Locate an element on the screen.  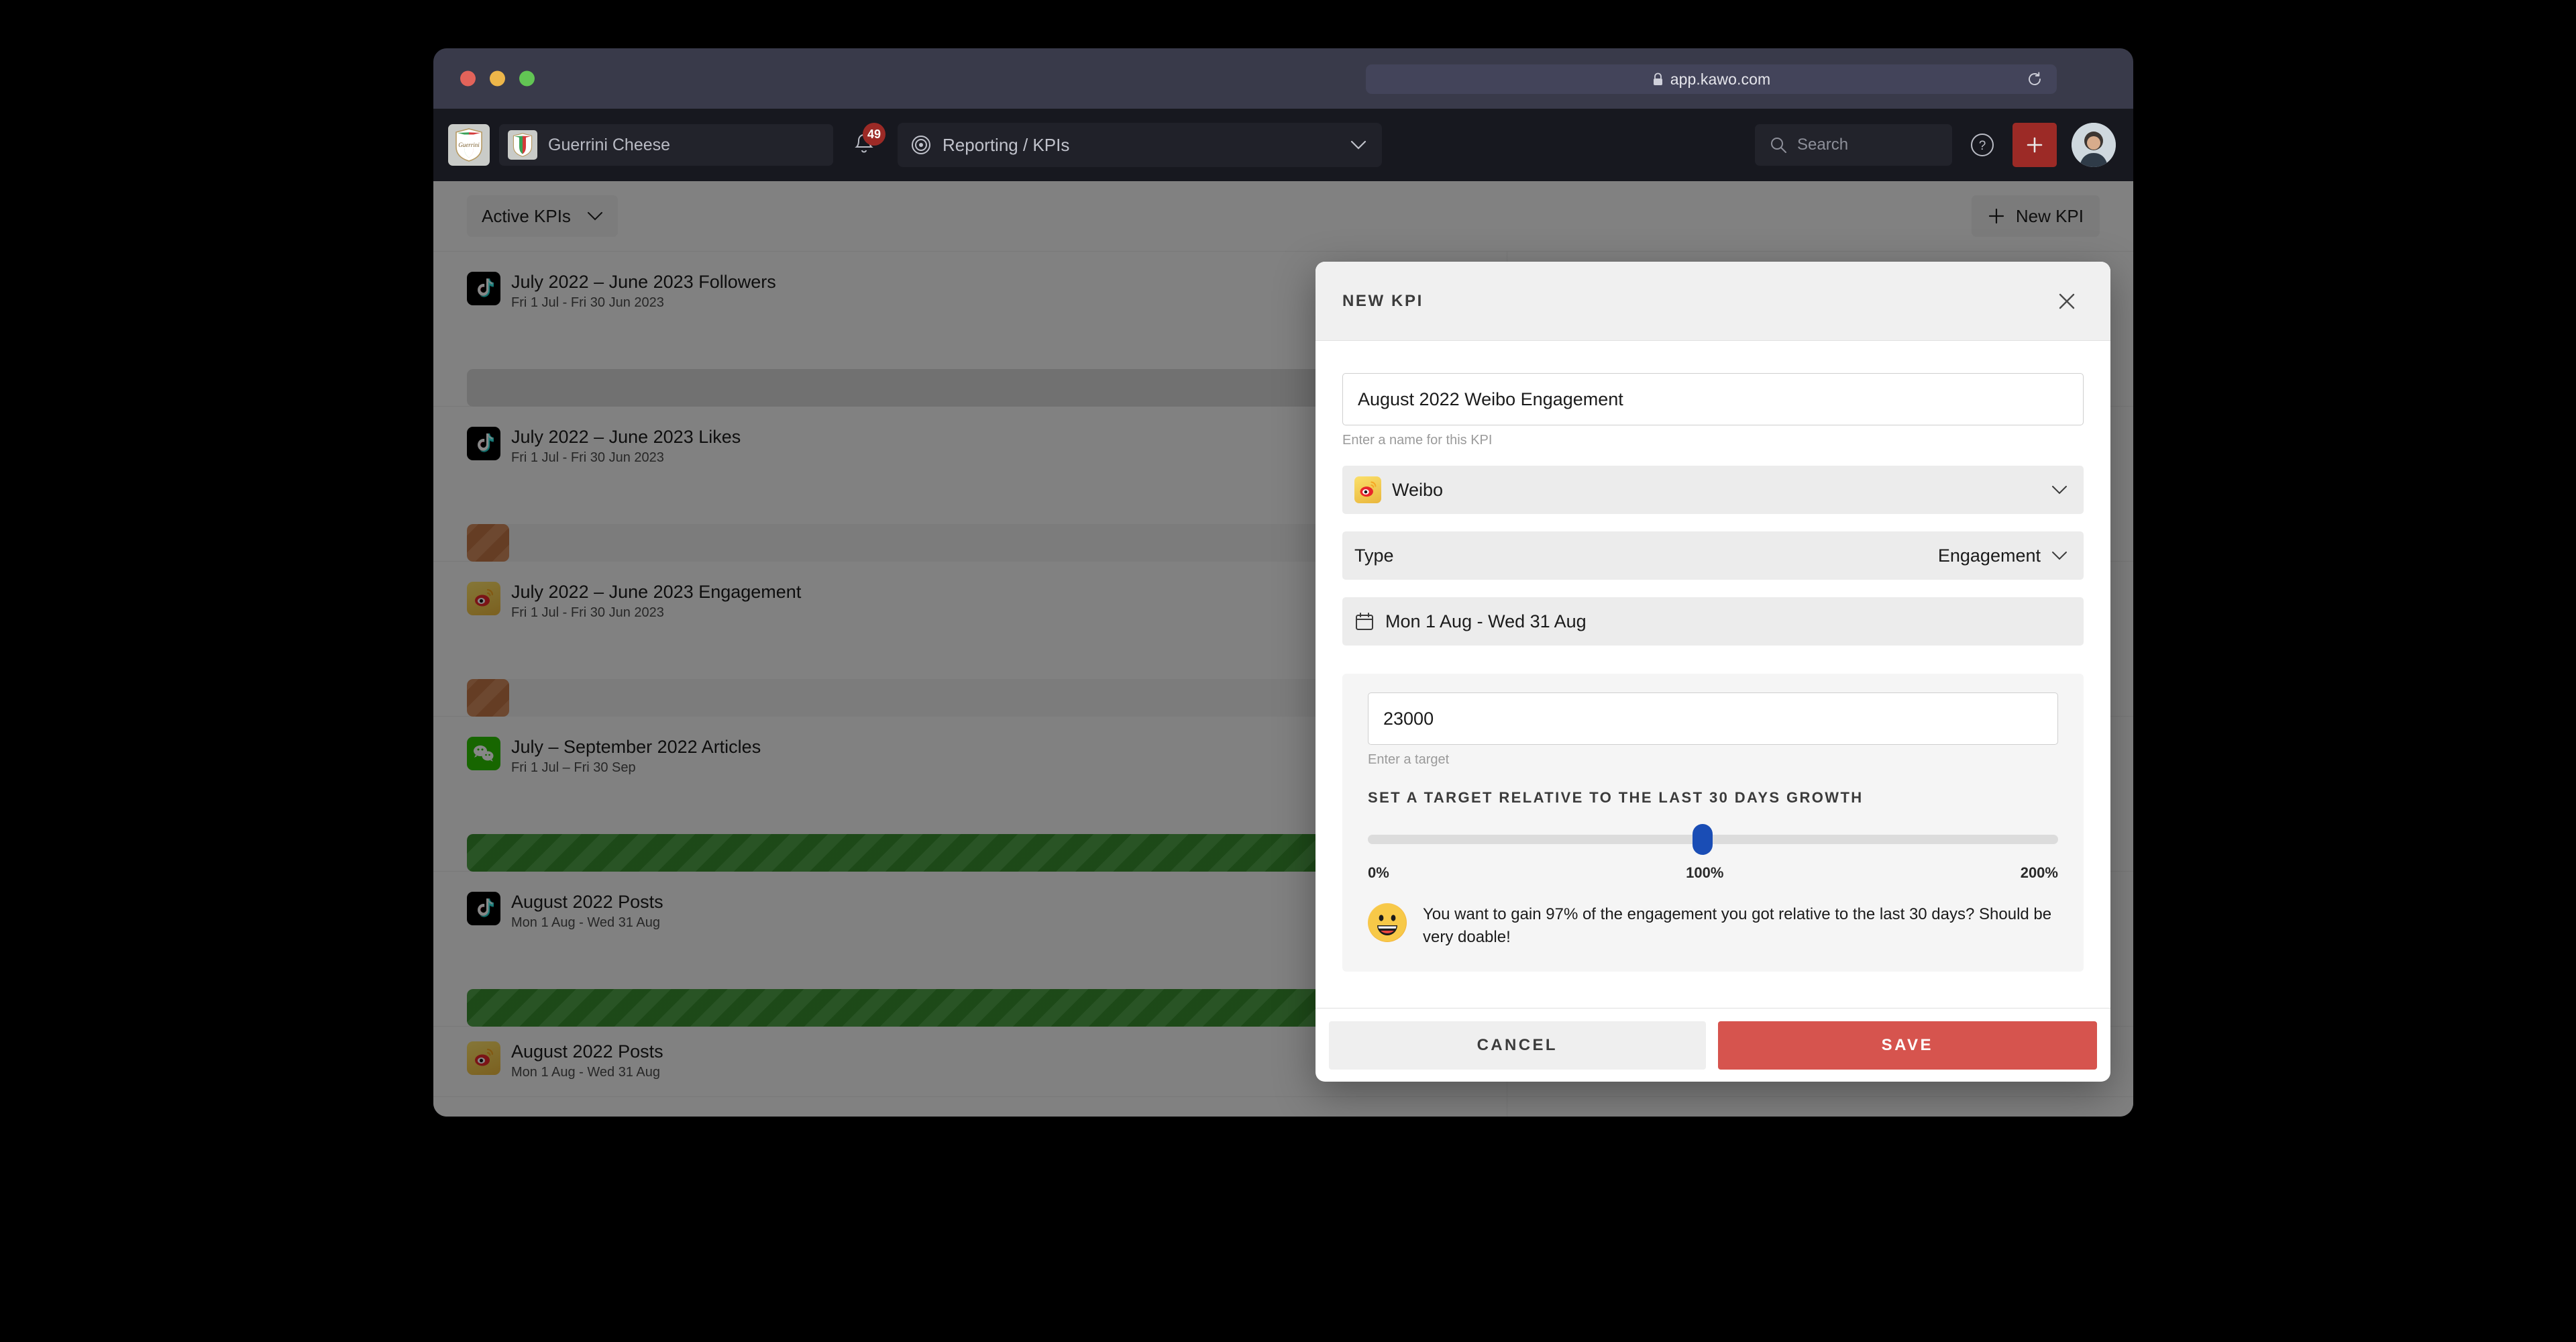
minimize-window-button is located at coordinates (497, 78).